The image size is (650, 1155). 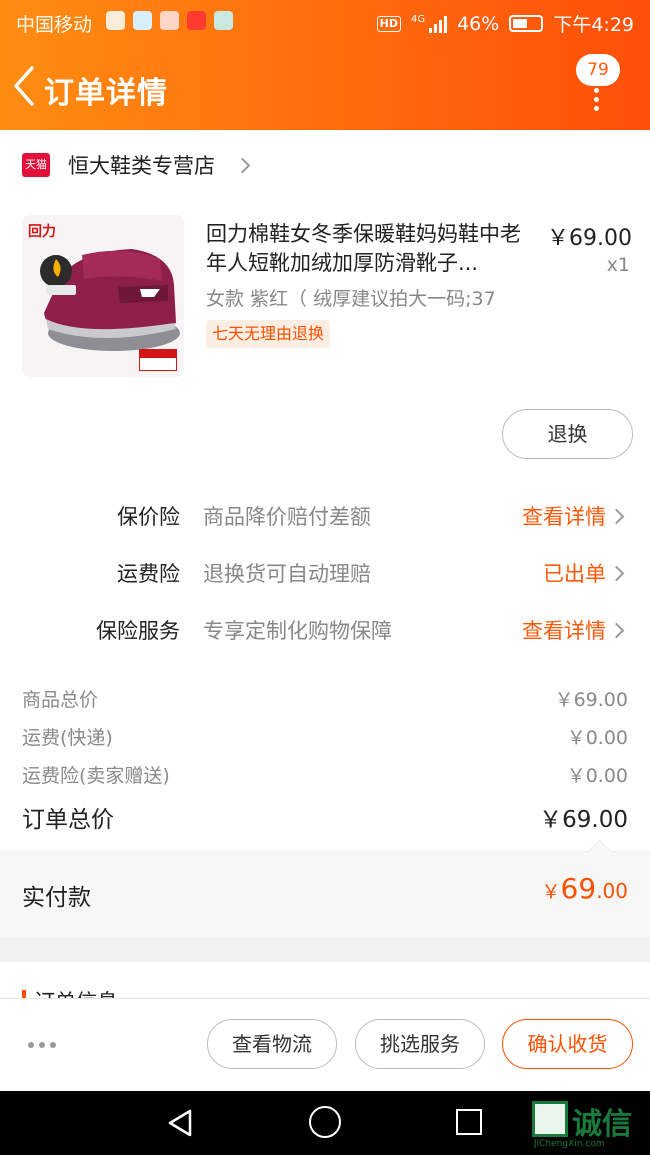 I want to click on fee-label: 运费(快递), so click(x=67, y=738).